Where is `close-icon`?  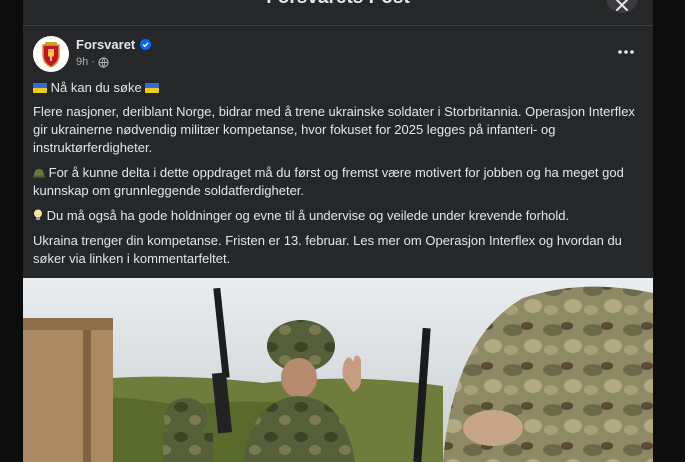
close-icon is located at coordinates (622, 5).